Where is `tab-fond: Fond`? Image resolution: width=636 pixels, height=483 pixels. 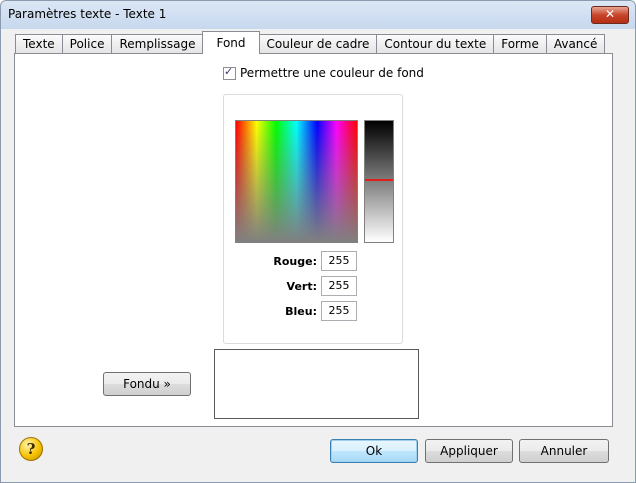
tab-fond: Fond is located at coordinates (231, 42).